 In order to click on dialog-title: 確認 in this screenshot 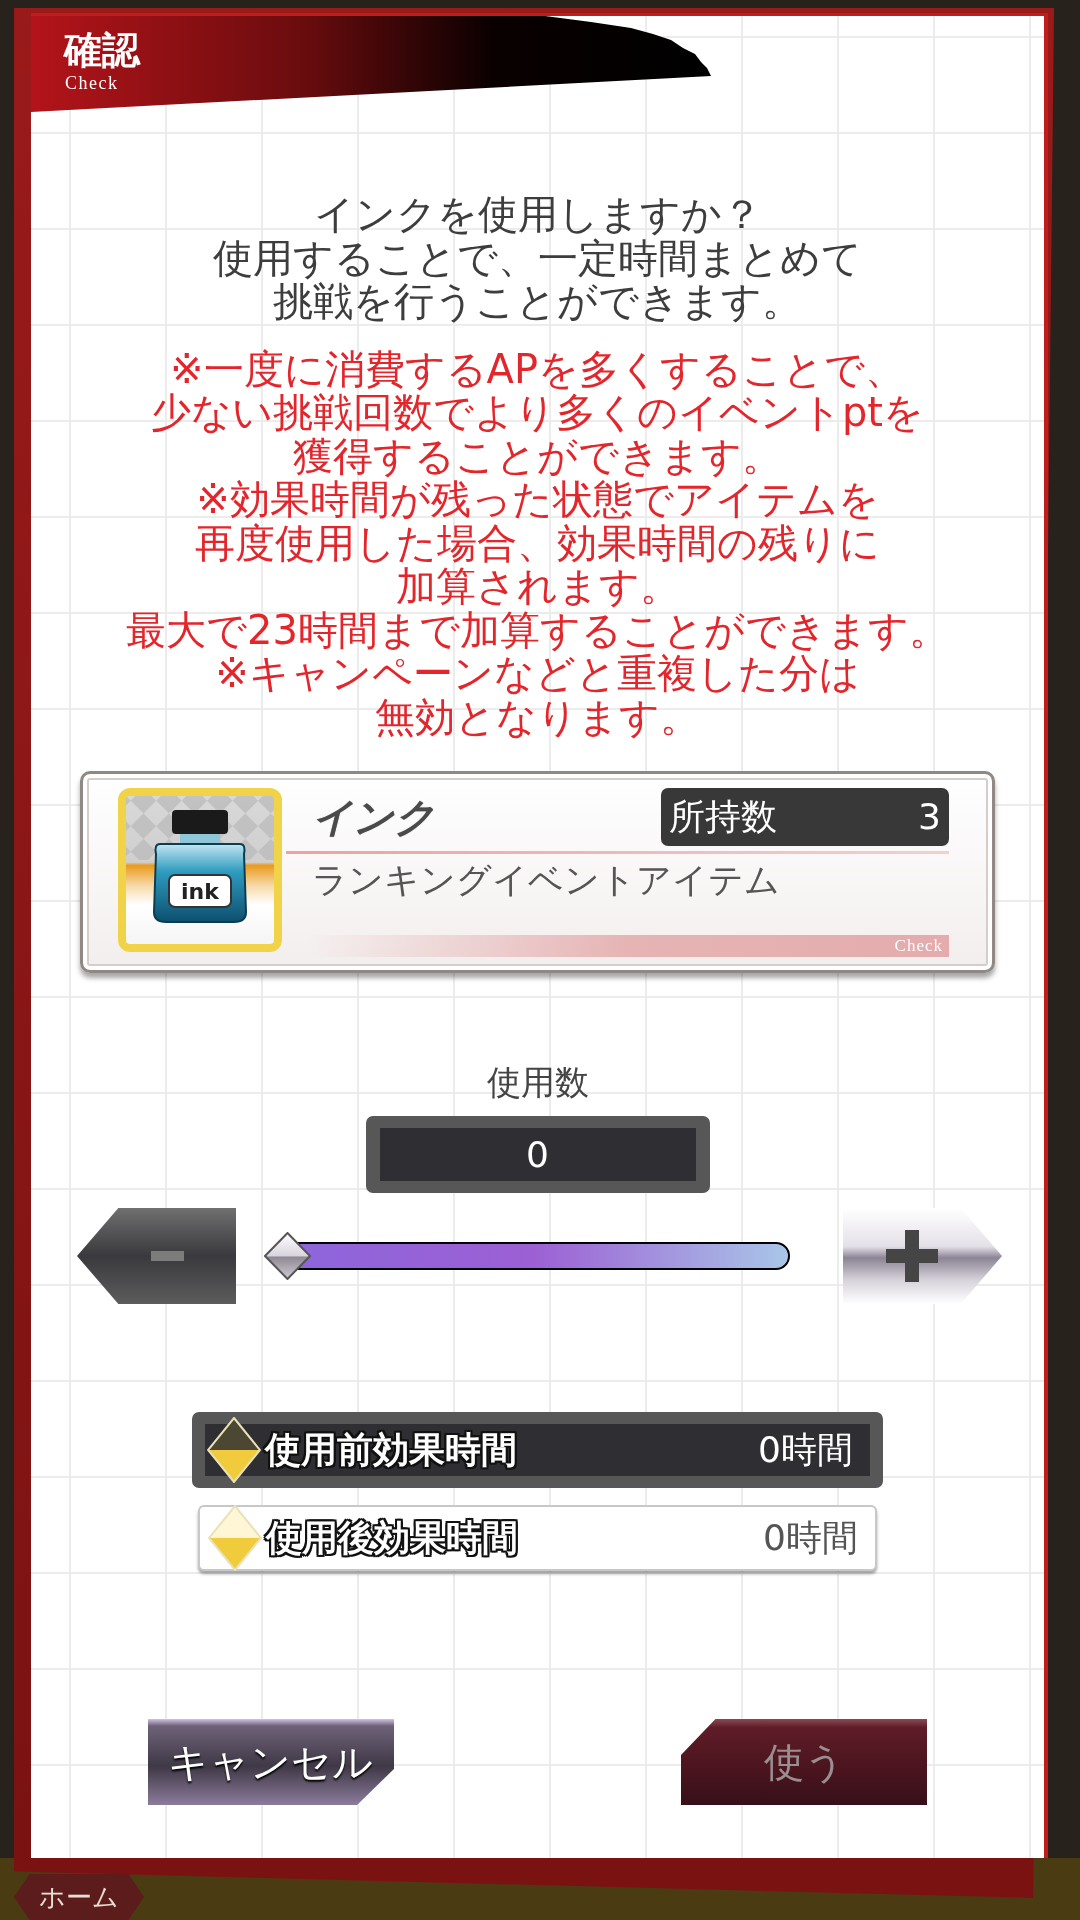, I will do `click(102, 50)`.